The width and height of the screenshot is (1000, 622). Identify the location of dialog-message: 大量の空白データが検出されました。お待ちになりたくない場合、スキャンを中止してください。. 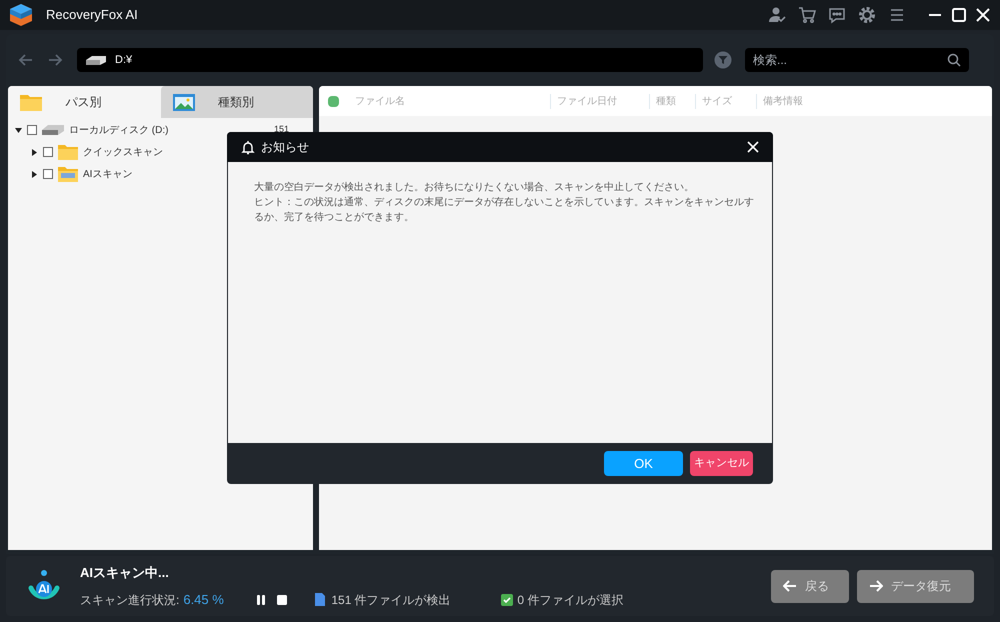
(474, 187).